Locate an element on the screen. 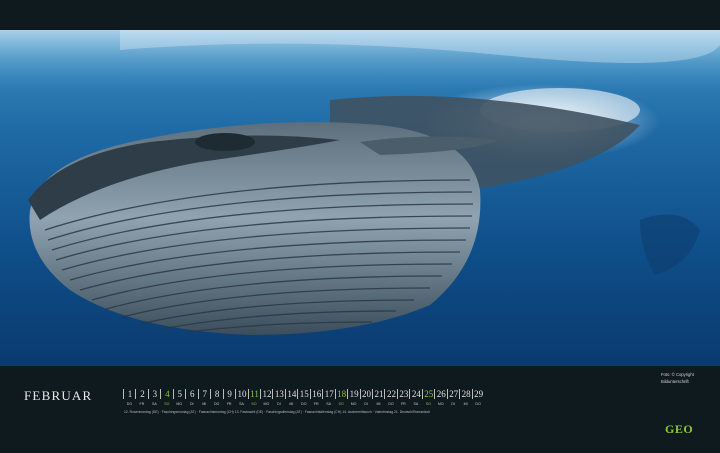 Image resolution: width=720 pixels, height=453 pixels. day-number: 3 is located at coordinates (154, 394).